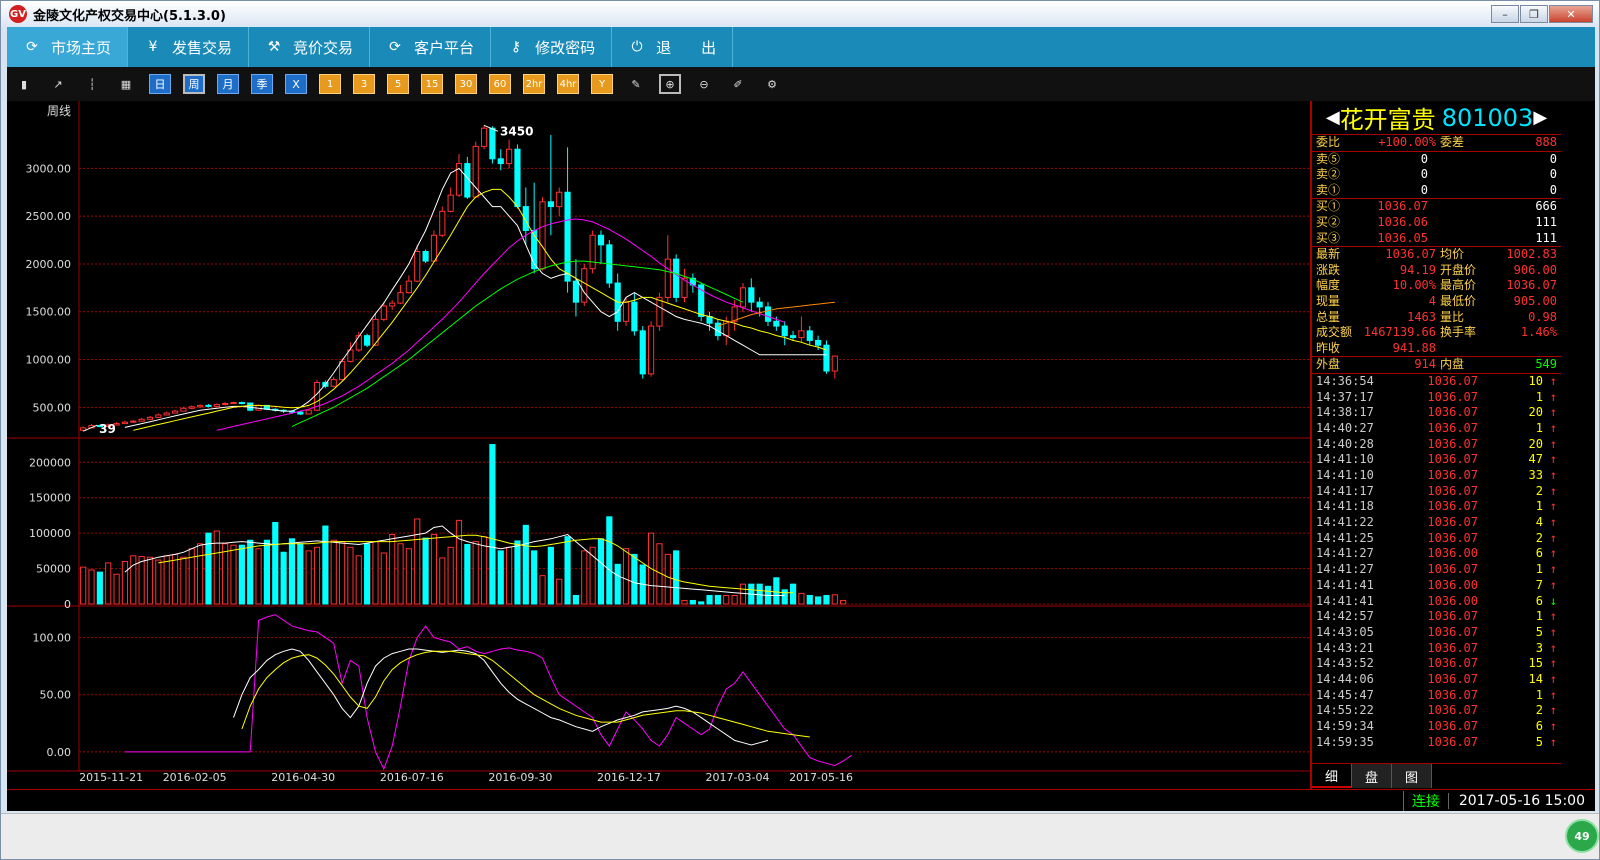 This screenshot has width=1600, height=860. I want to click on candlestick-icon: ┆, so click(92, 84).